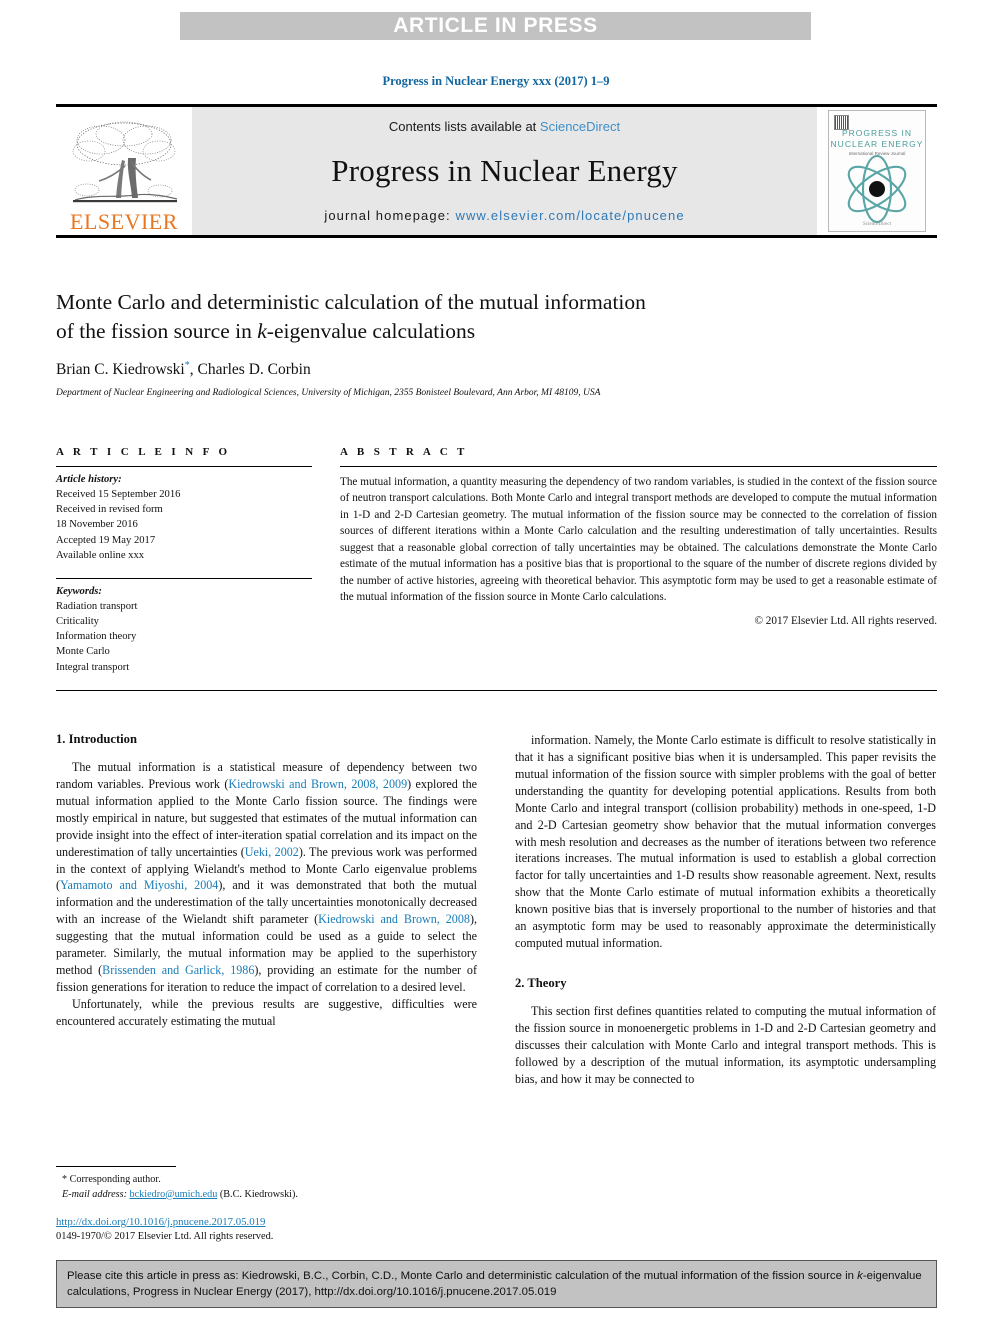  I want to click on footnote-rule, so click(116, 1166).